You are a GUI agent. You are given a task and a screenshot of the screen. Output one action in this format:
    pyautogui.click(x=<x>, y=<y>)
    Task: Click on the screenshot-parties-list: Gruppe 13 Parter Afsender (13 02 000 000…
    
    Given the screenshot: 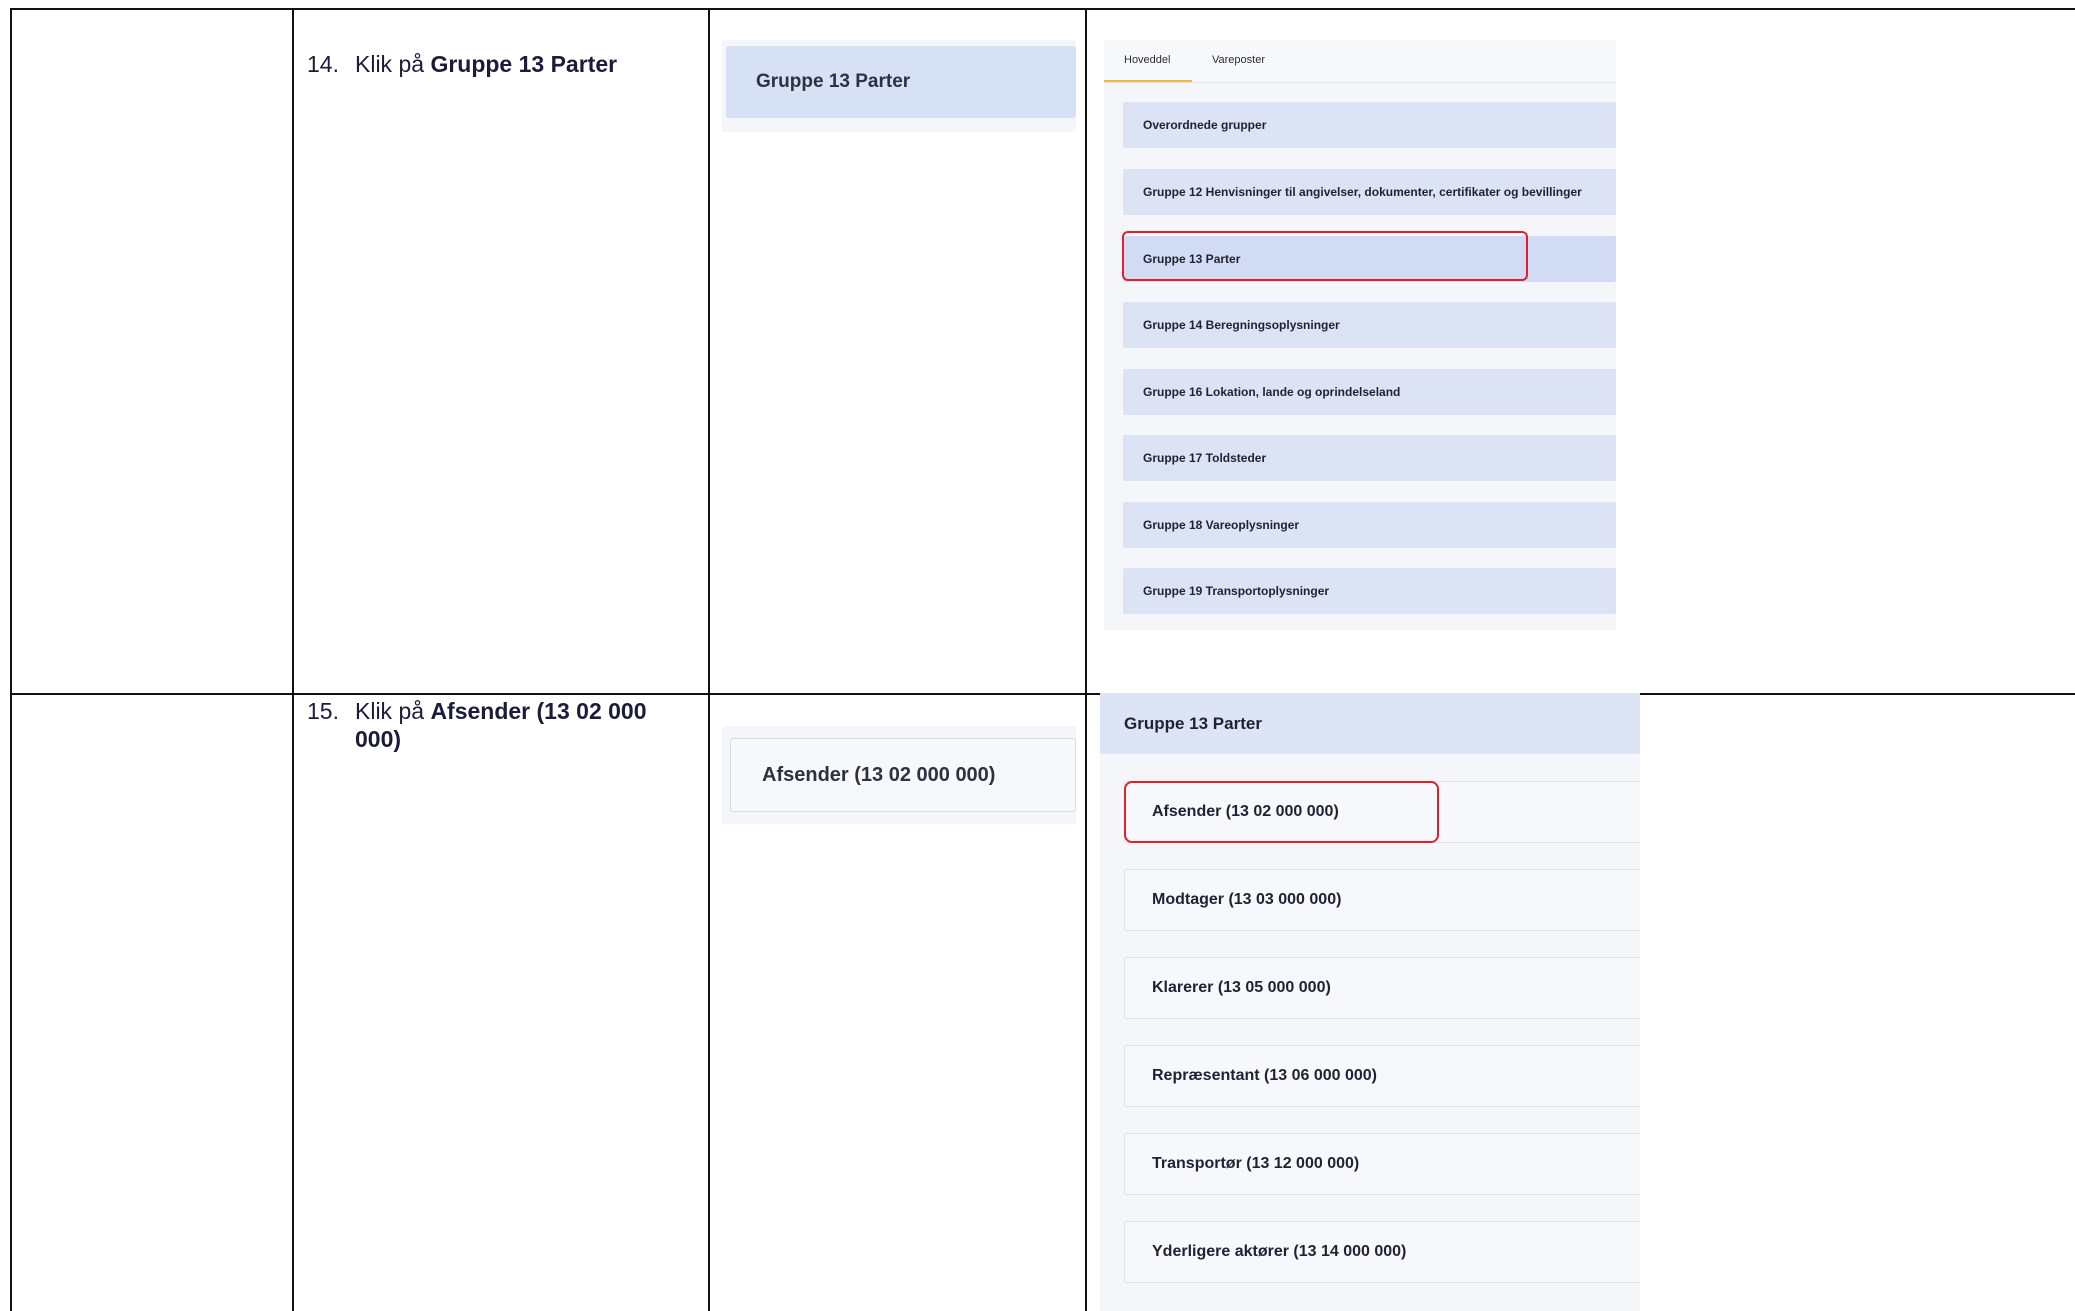 What is the action you would take?
    pyautogui.click(x=1370, y=1002)
    